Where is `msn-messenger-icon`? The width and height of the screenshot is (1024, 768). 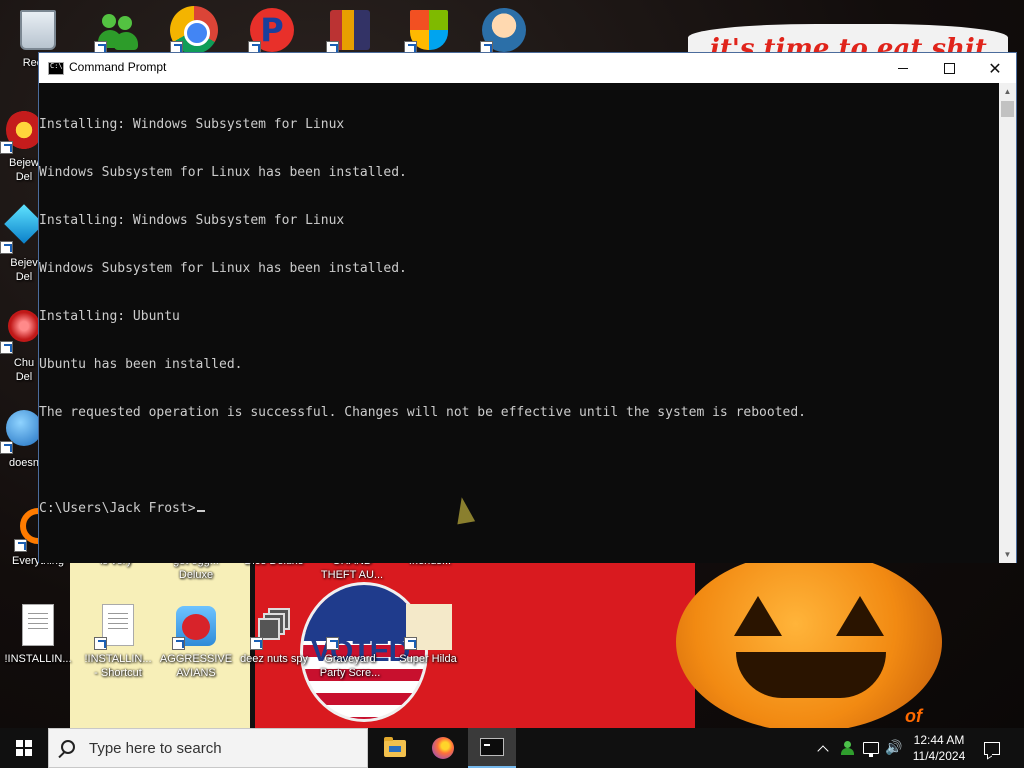
msn-messenger-icon is located at coordinates (118, 30).